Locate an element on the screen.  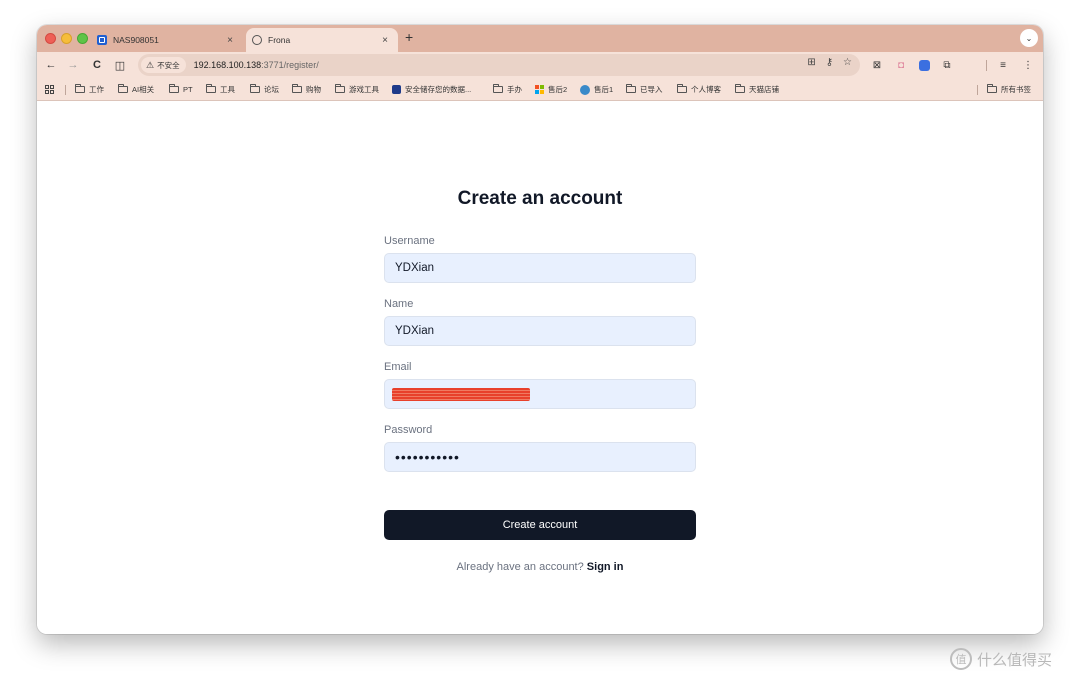
warning-icon: ⚠ is located at coordinates (150, 64).